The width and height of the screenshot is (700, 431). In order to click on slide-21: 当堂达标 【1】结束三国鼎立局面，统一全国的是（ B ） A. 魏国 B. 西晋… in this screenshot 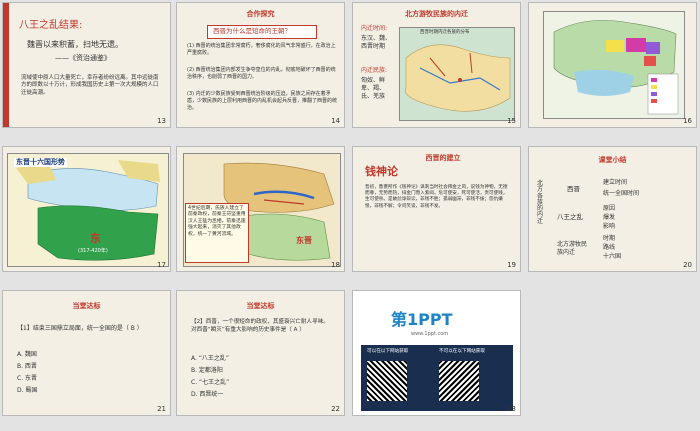, I will do `click(86, 353)`.